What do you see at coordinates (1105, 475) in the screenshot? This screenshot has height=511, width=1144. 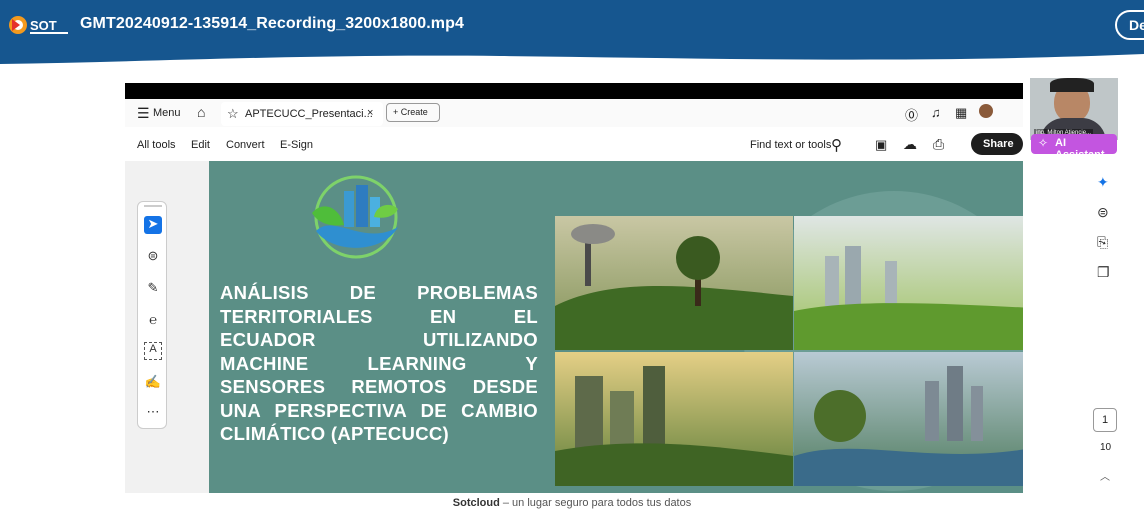 I see `page-up-icon: ︿` at bounding box center [1105, 475].